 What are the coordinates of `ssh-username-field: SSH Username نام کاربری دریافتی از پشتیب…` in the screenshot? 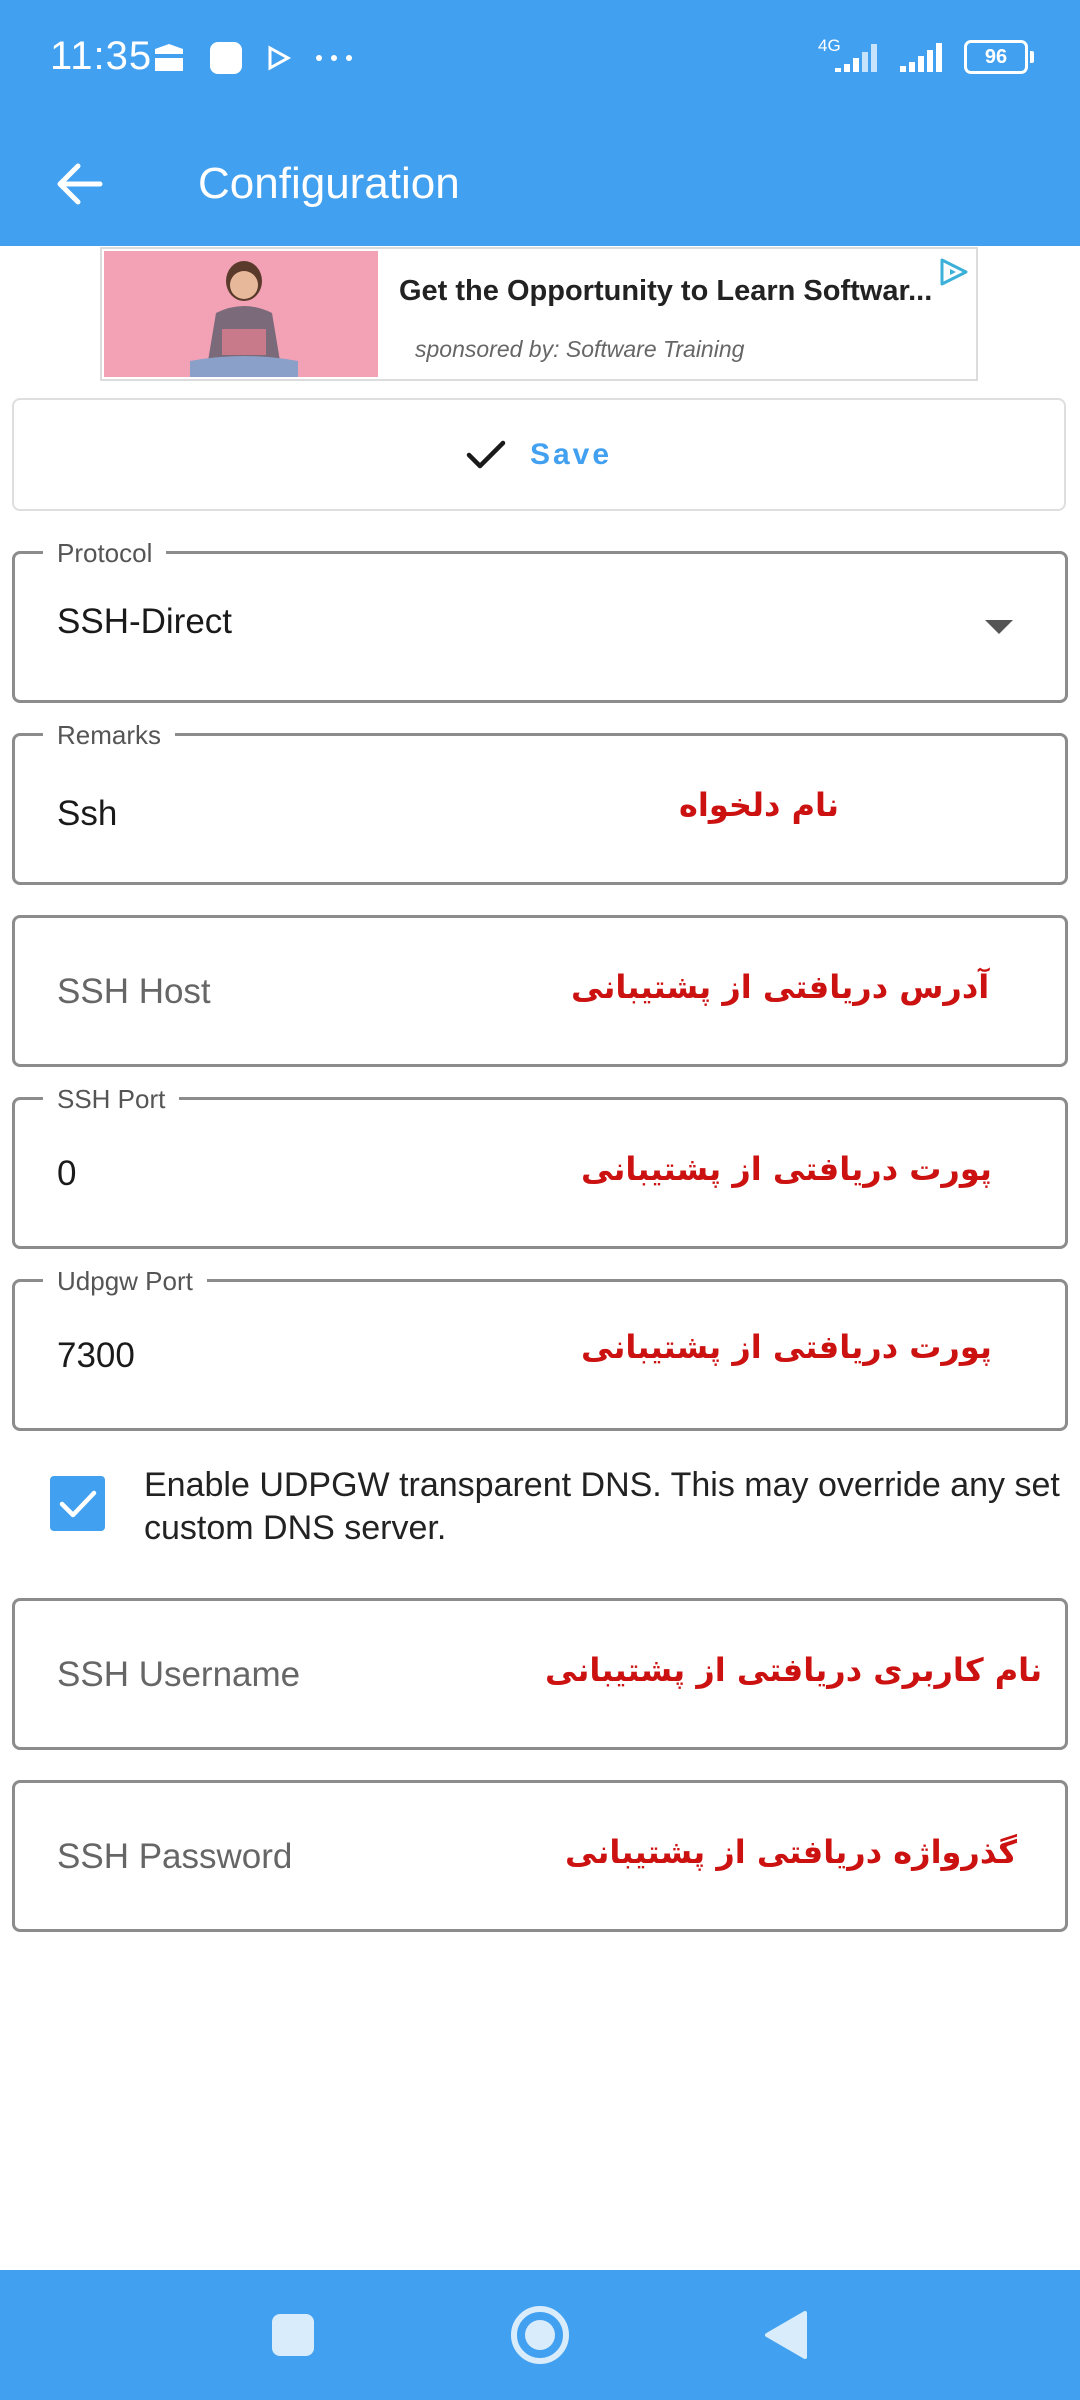 It's located at (540, 1674).